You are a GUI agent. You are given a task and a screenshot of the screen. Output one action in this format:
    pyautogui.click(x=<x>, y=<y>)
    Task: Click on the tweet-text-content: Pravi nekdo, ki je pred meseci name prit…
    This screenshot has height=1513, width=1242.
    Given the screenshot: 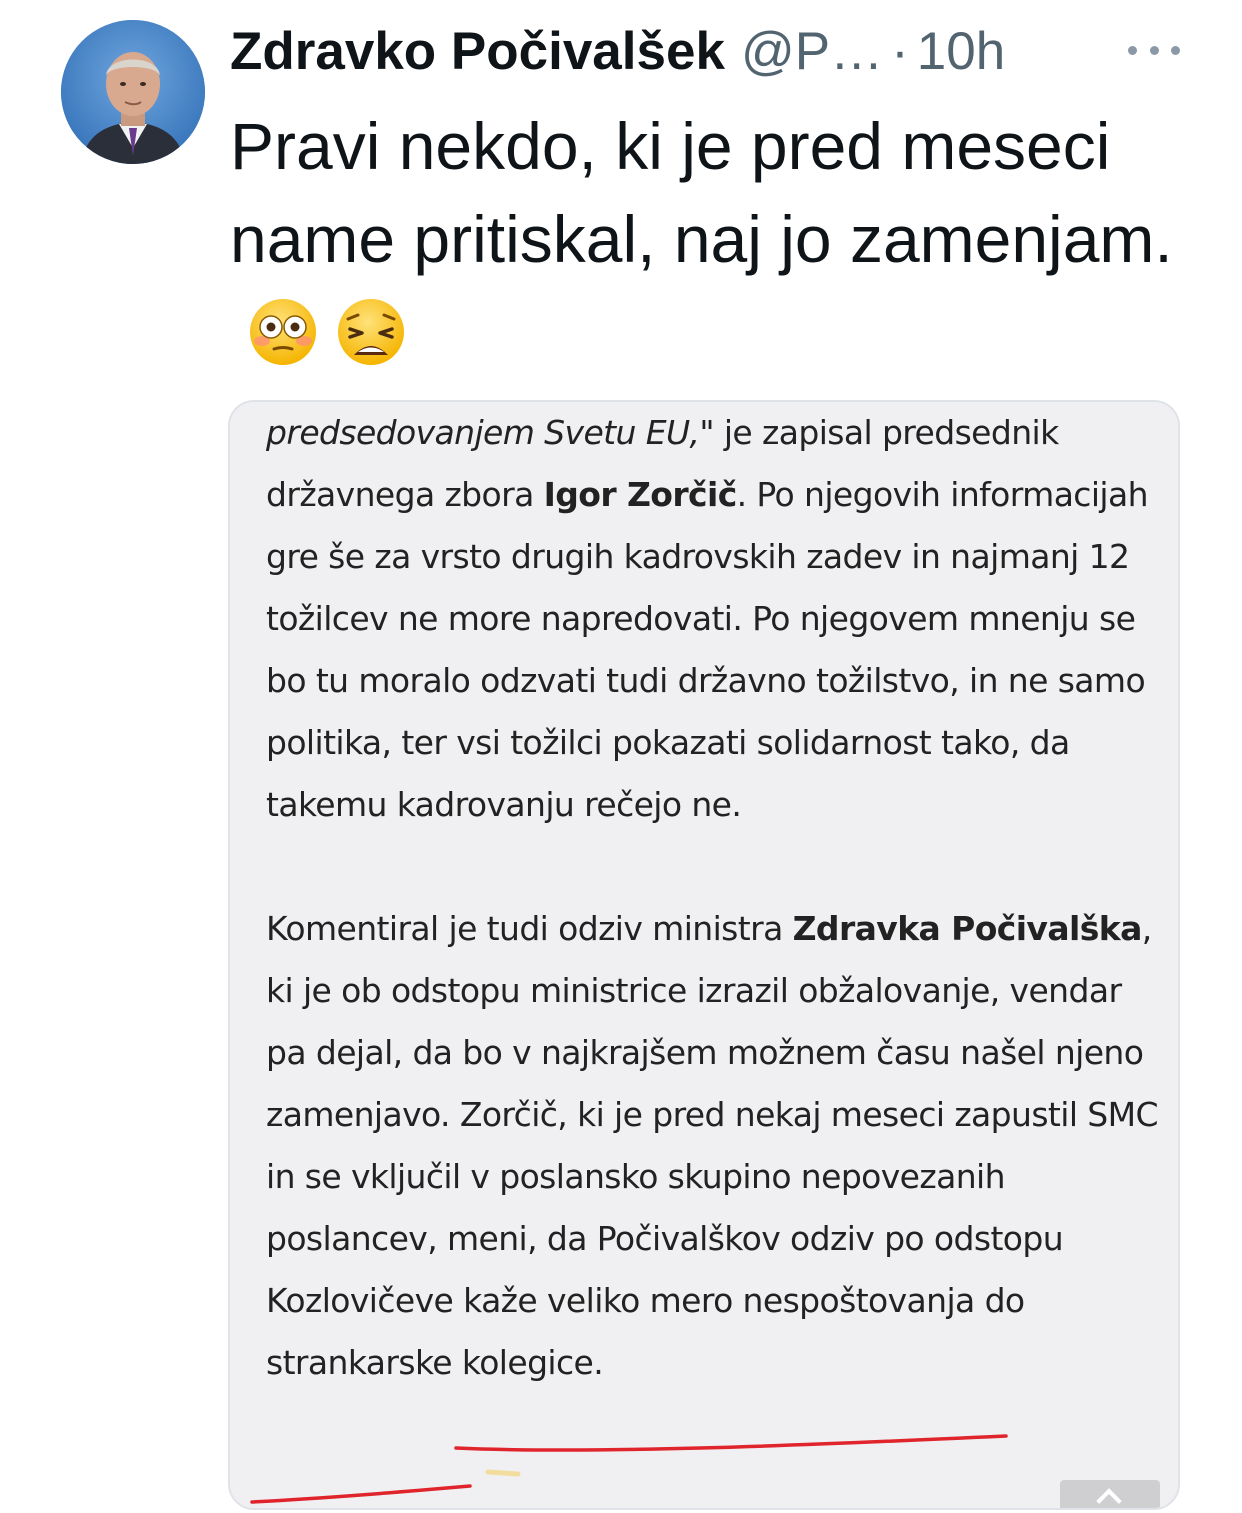 What is the action you would take?
    pyautogui.click(x=701, y=192)
    